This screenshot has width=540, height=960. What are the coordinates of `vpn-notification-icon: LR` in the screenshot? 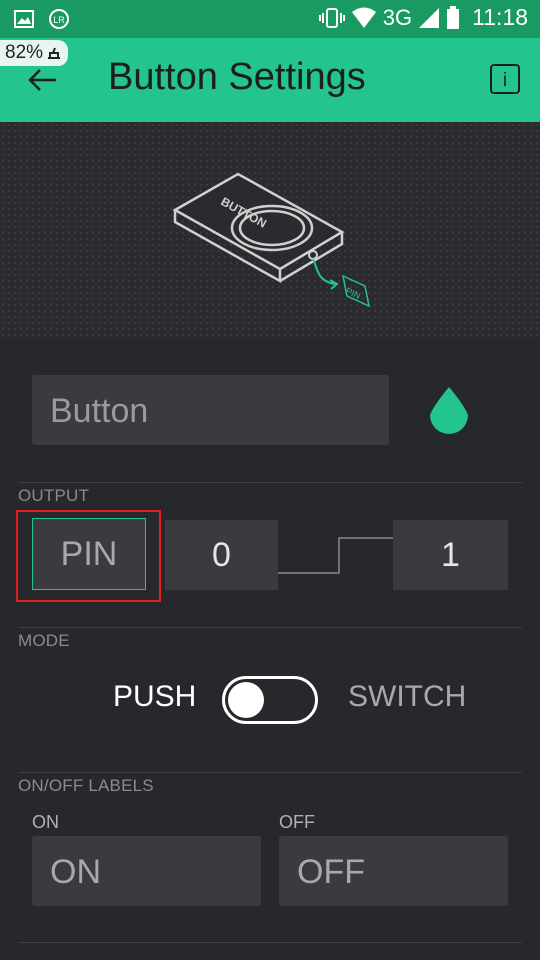 It's located at (59, 19).